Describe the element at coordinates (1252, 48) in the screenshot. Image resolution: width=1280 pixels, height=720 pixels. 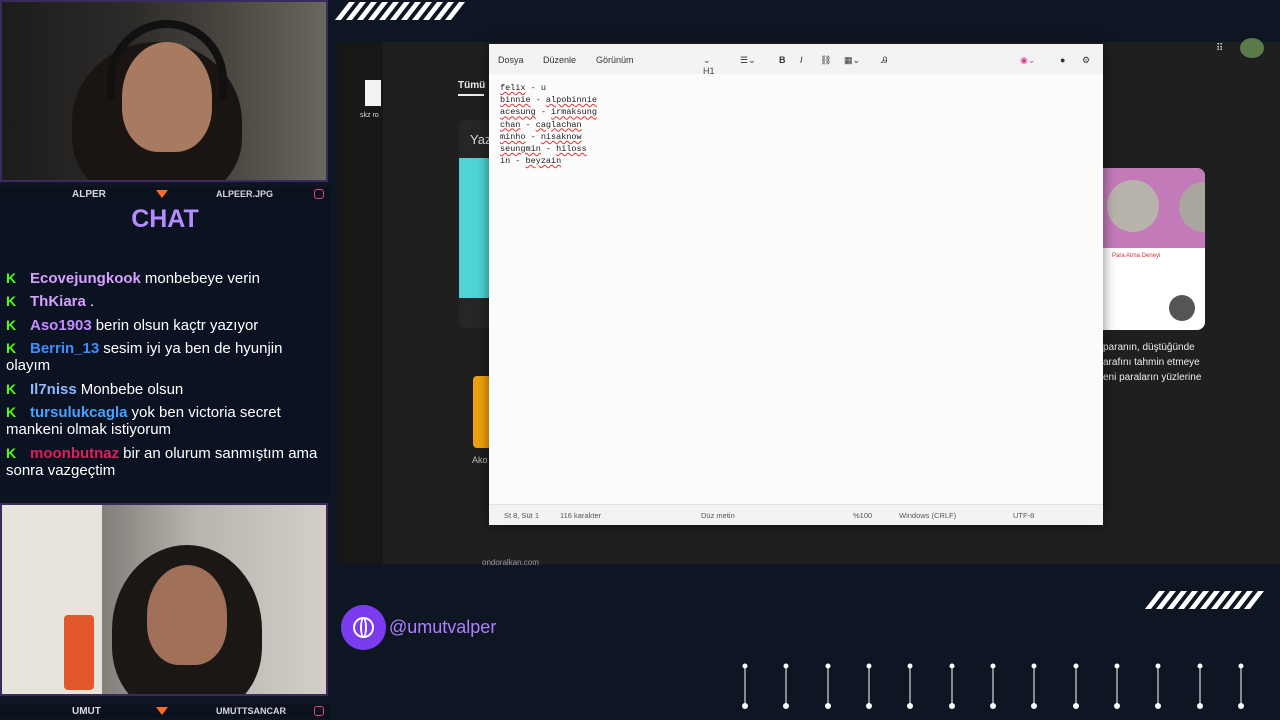
I see `avatar` at that location.